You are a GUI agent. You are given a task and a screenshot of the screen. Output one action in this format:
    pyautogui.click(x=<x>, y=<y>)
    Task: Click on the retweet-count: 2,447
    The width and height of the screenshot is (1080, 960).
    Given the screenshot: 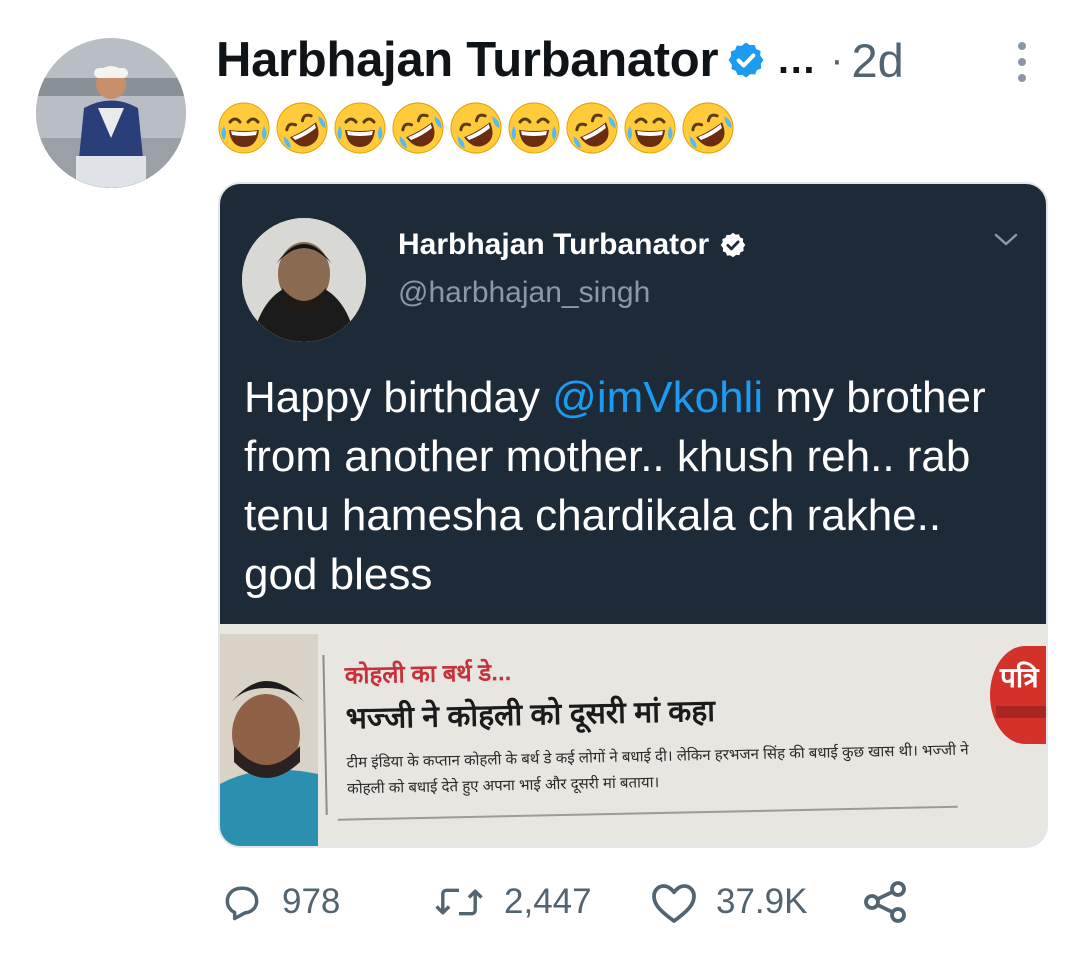 What is the action you would take?
    pyautogui.click(x=548, y=901)
    